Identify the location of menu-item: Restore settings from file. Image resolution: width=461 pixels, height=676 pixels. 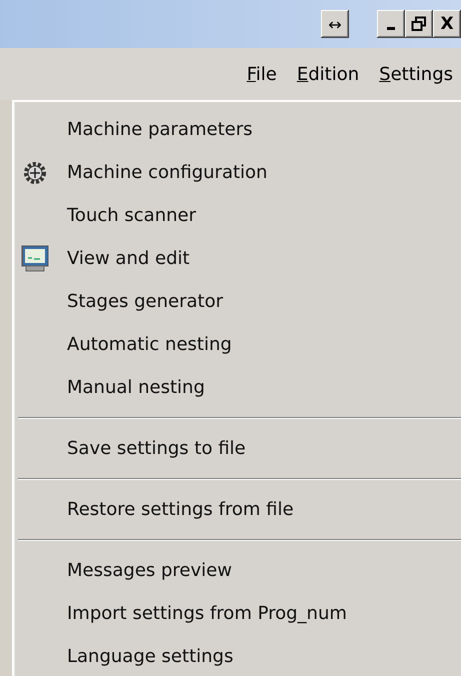
(180, 509).